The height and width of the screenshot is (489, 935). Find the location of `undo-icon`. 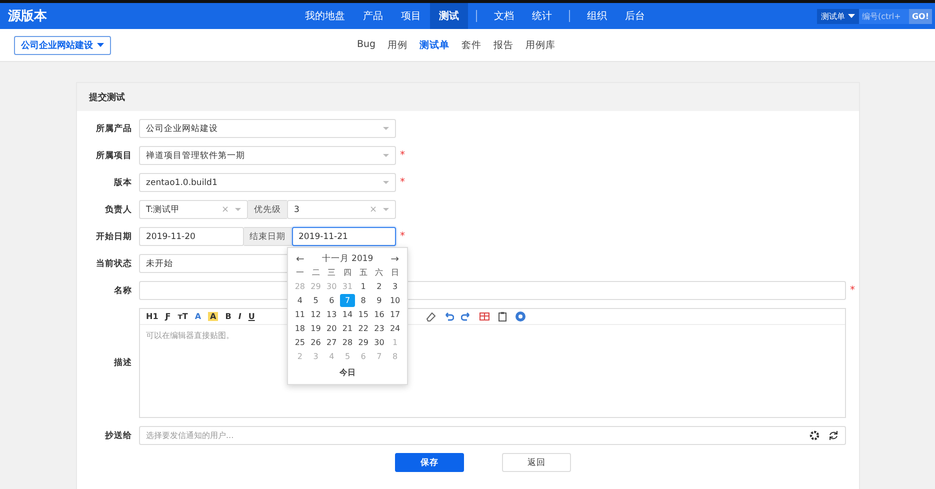

undo-icon is located at coordinates (448, 316).